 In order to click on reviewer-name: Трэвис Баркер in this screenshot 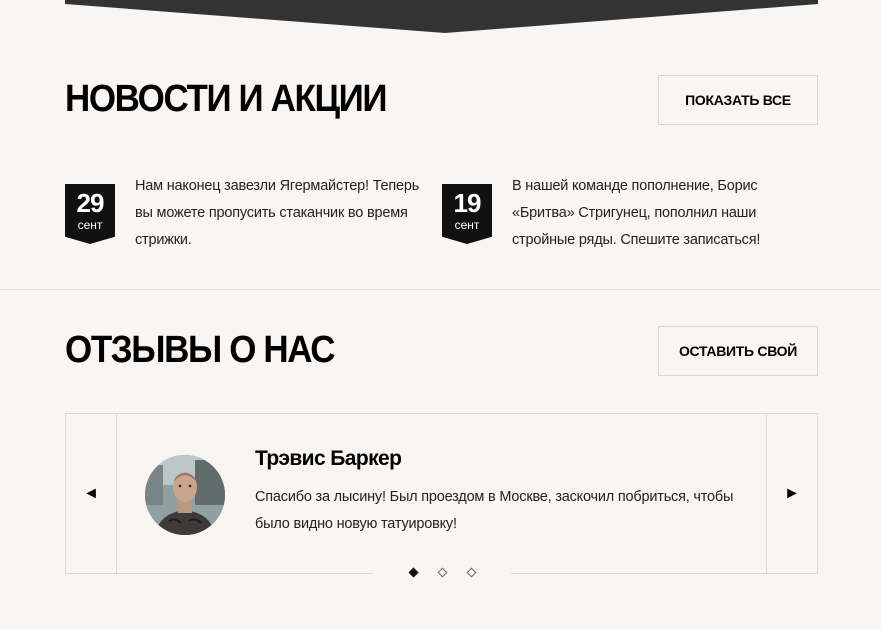, I will do `click(328, 458)`.